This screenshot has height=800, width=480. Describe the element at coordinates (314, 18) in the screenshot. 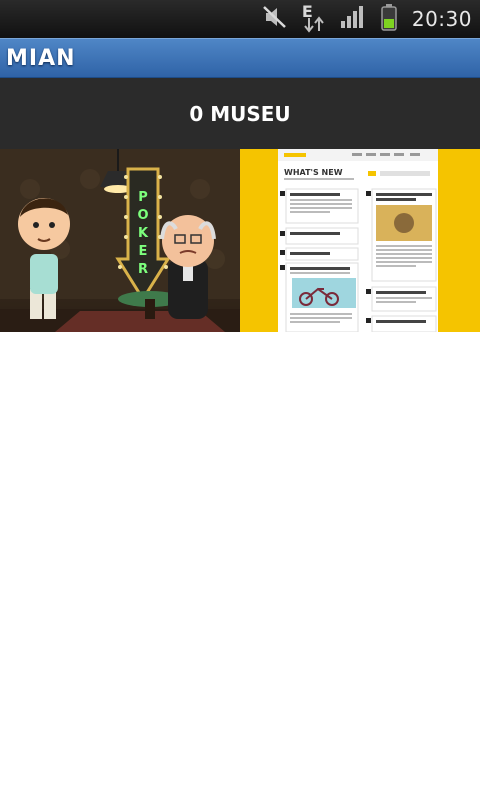

I see `data-transfer-icon: E` at that location.